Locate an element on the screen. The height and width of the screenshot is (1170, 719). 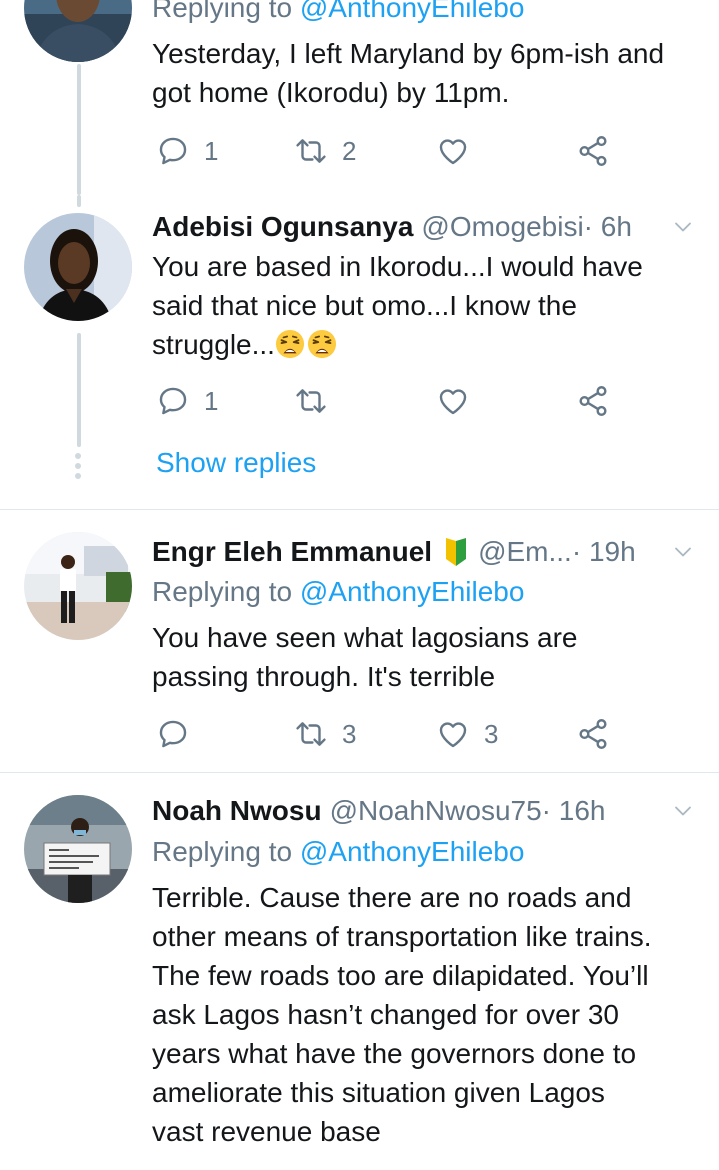
beginner-badge-icon is located at coordinates (456, 552).